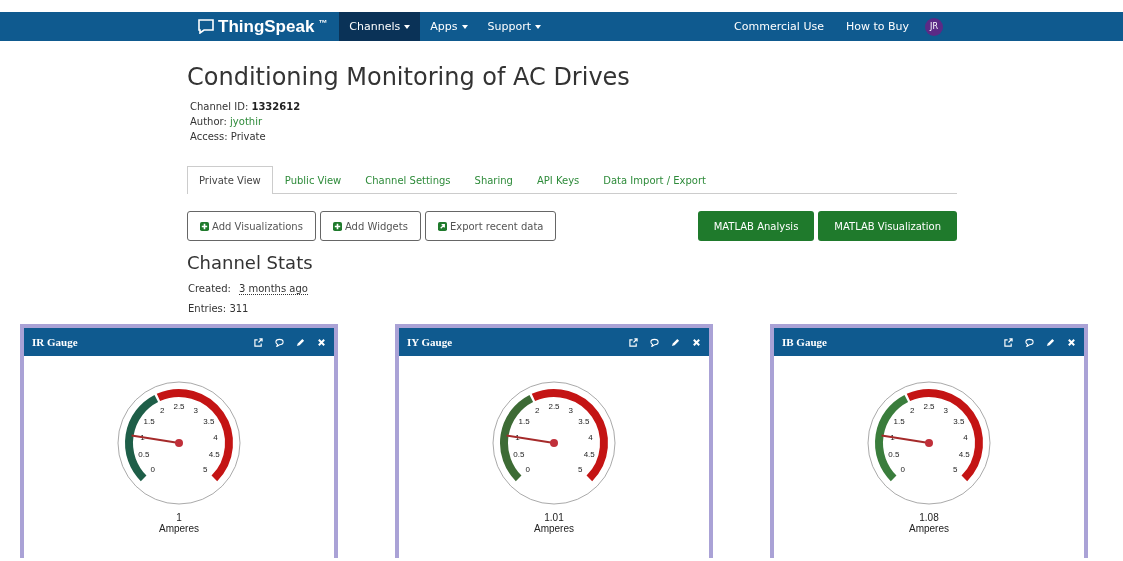  I want to click on tab: API Keys, so click(558, 180).